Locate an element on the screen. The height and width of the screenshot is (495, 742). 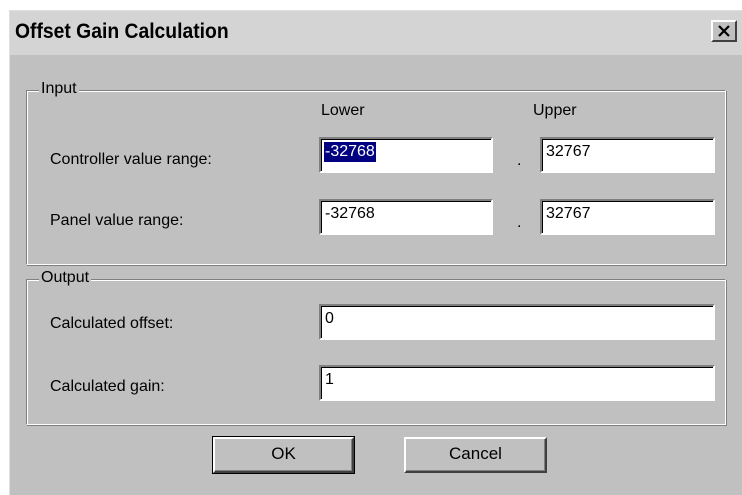
controller-lower-field: -32768 is located at coordinates (406, 155).